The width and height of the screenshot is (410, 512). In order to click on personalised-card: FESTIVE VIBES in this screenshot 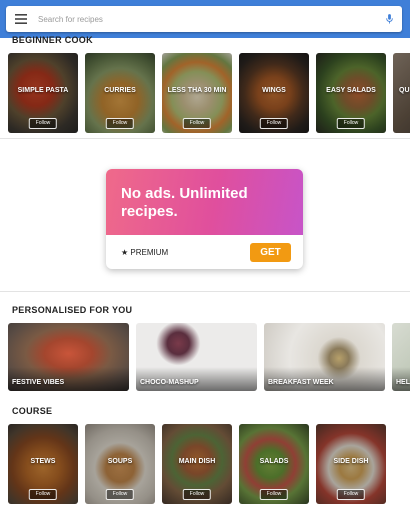, I will do `click(68, 357)`.